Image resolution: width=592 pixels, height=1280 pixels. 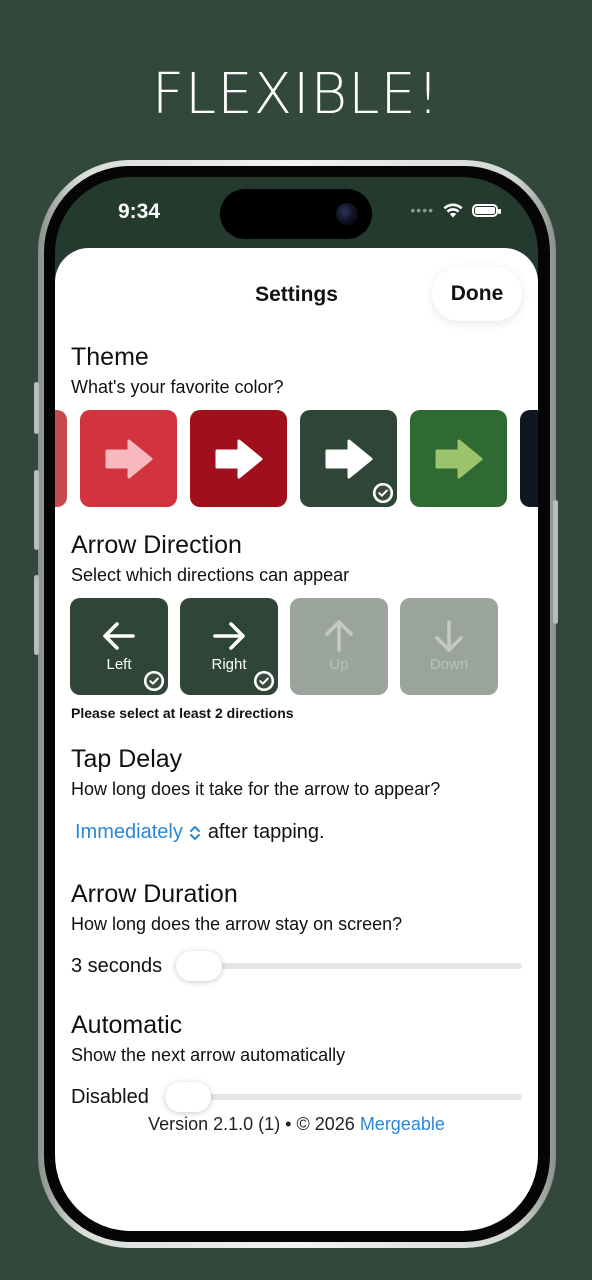 What do you see at coordinates (188, 1097) in the screenshot?
I see `automatic-slider-knob` at bounding box center [188, 1097].